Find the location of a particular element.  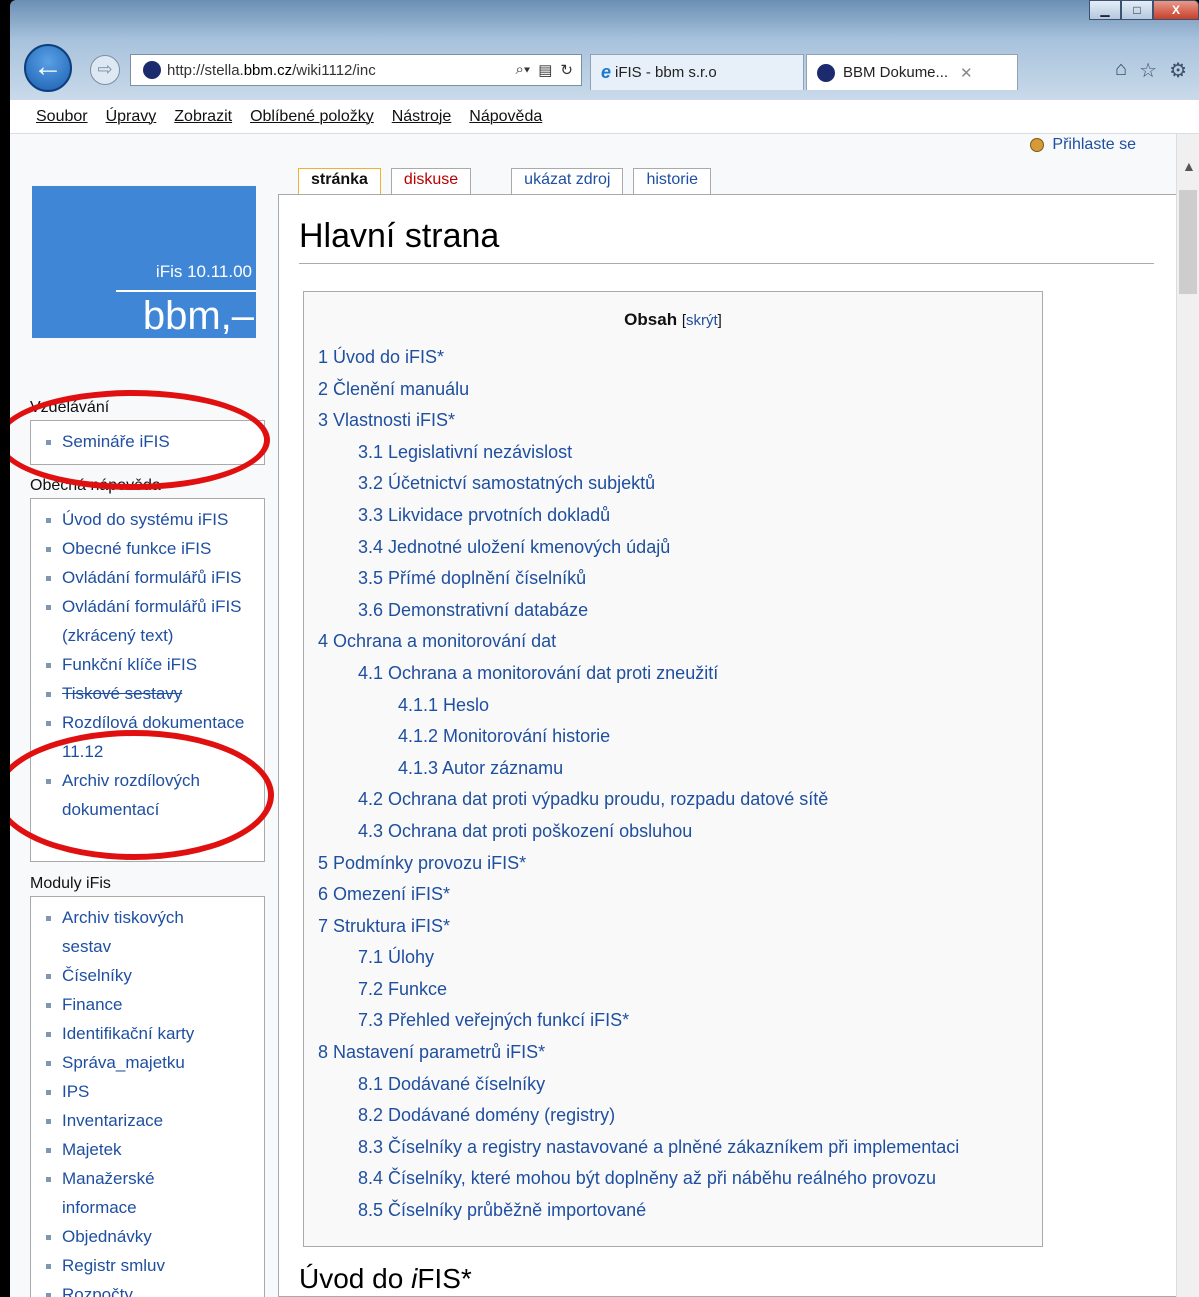

maximize-button: □ is located at coordinates (1137, 10).